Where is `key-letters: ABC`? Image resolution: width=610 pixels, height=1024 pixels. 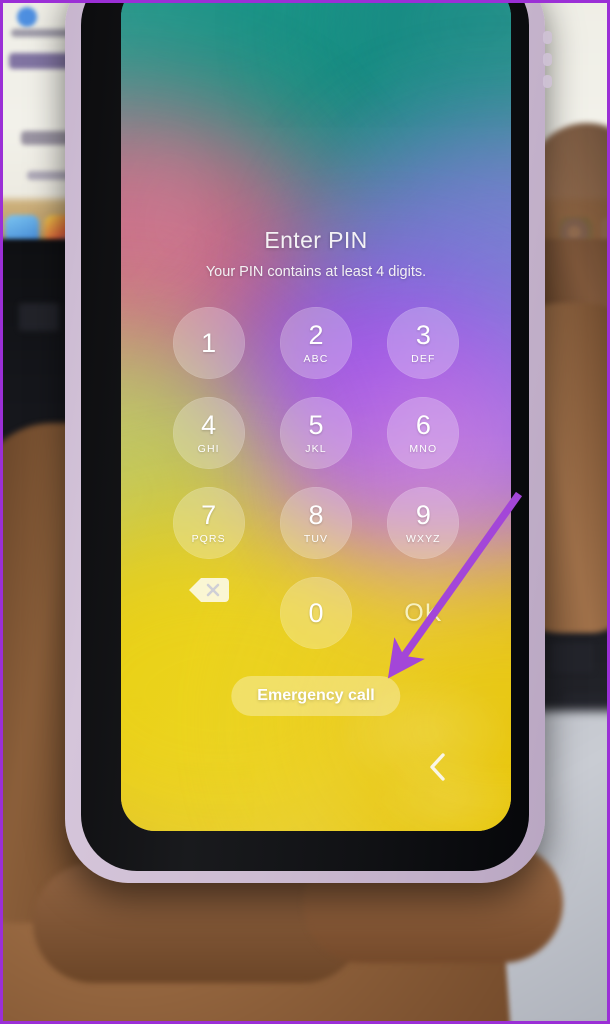 key-letters: ABC is located at coordinates (316, 358).